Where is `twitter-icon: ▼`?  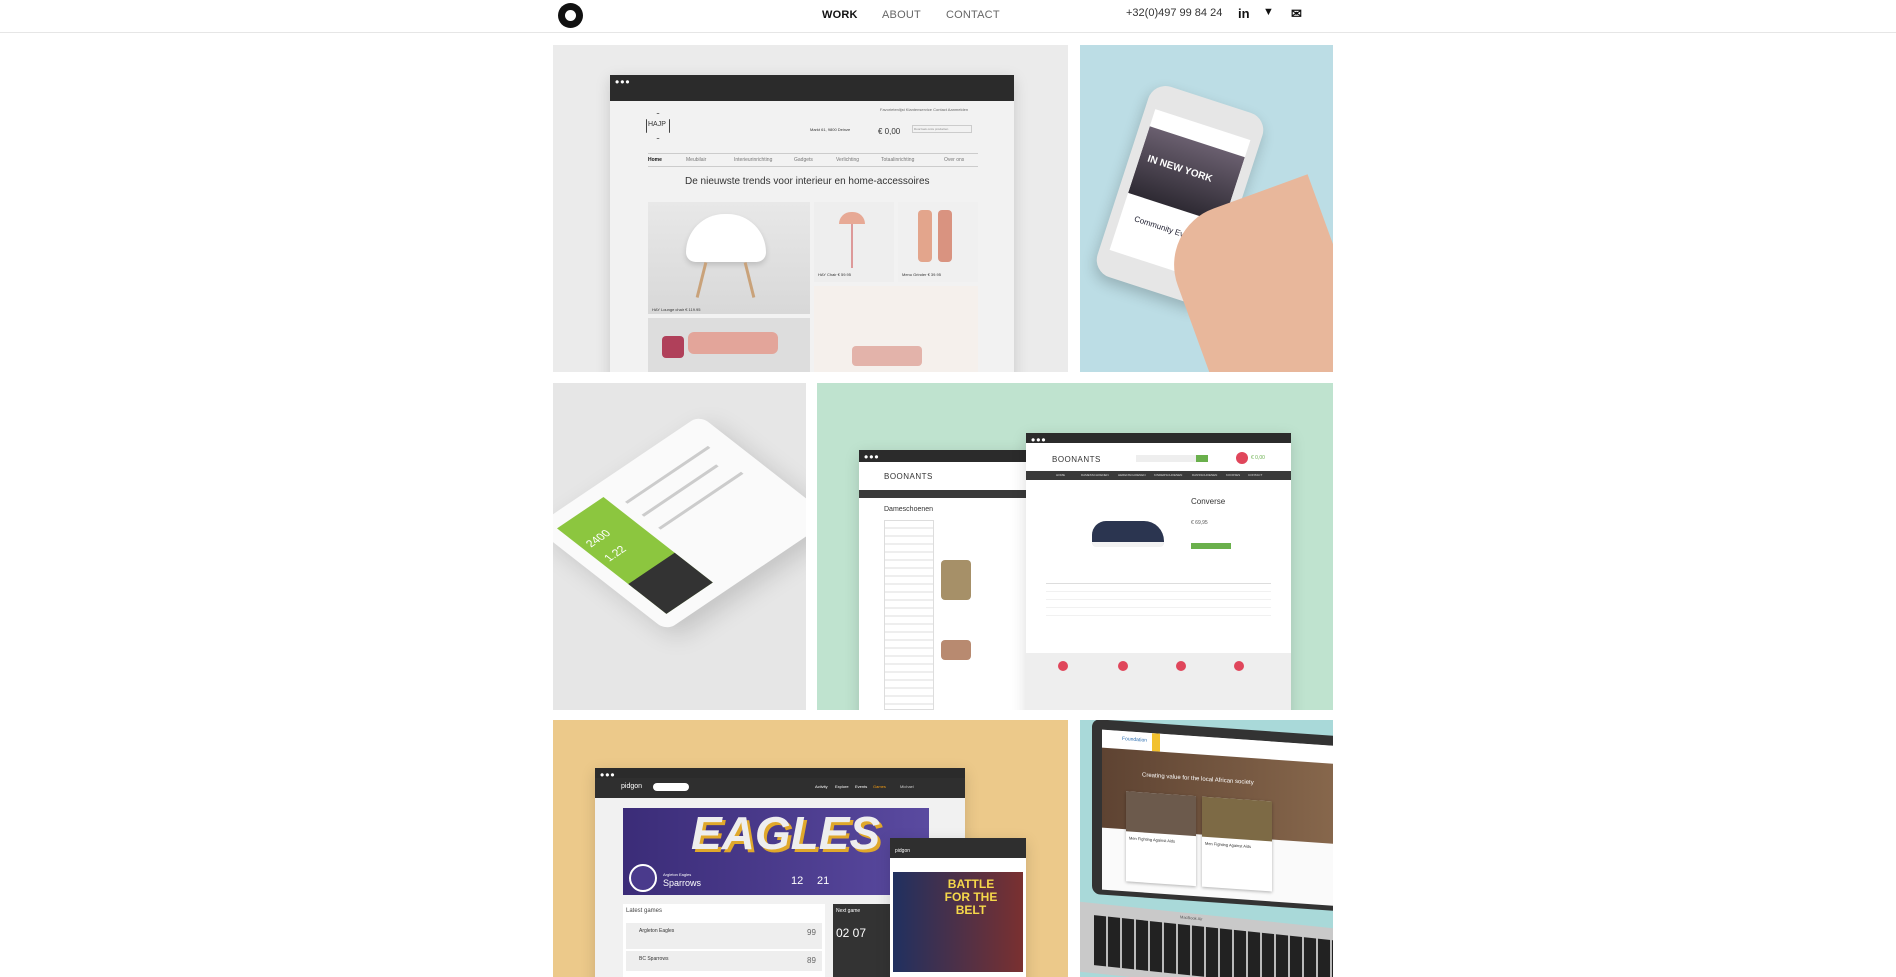
twitter-icon: ▼ is located at coordinates (1268, 12).